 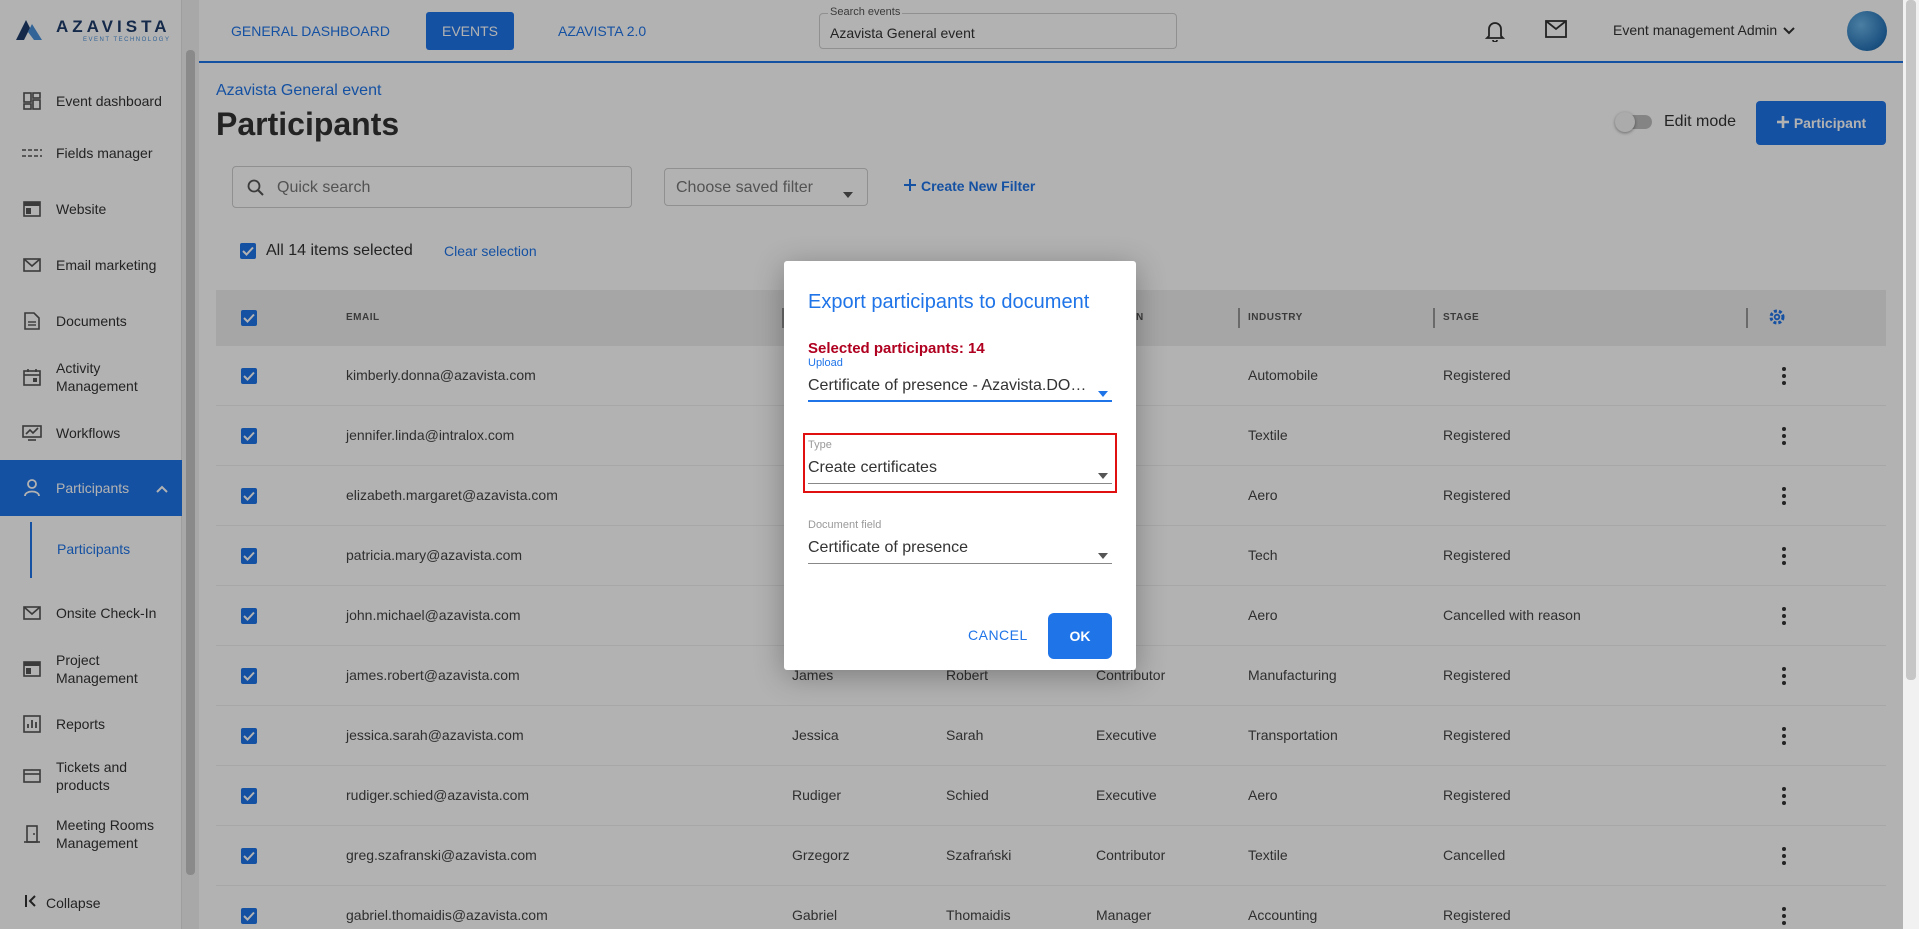 What do you see at coordinates (998, 635) in the screenshot?
I see `cancel-button: CANCEL` at bounding box center [998, 635].